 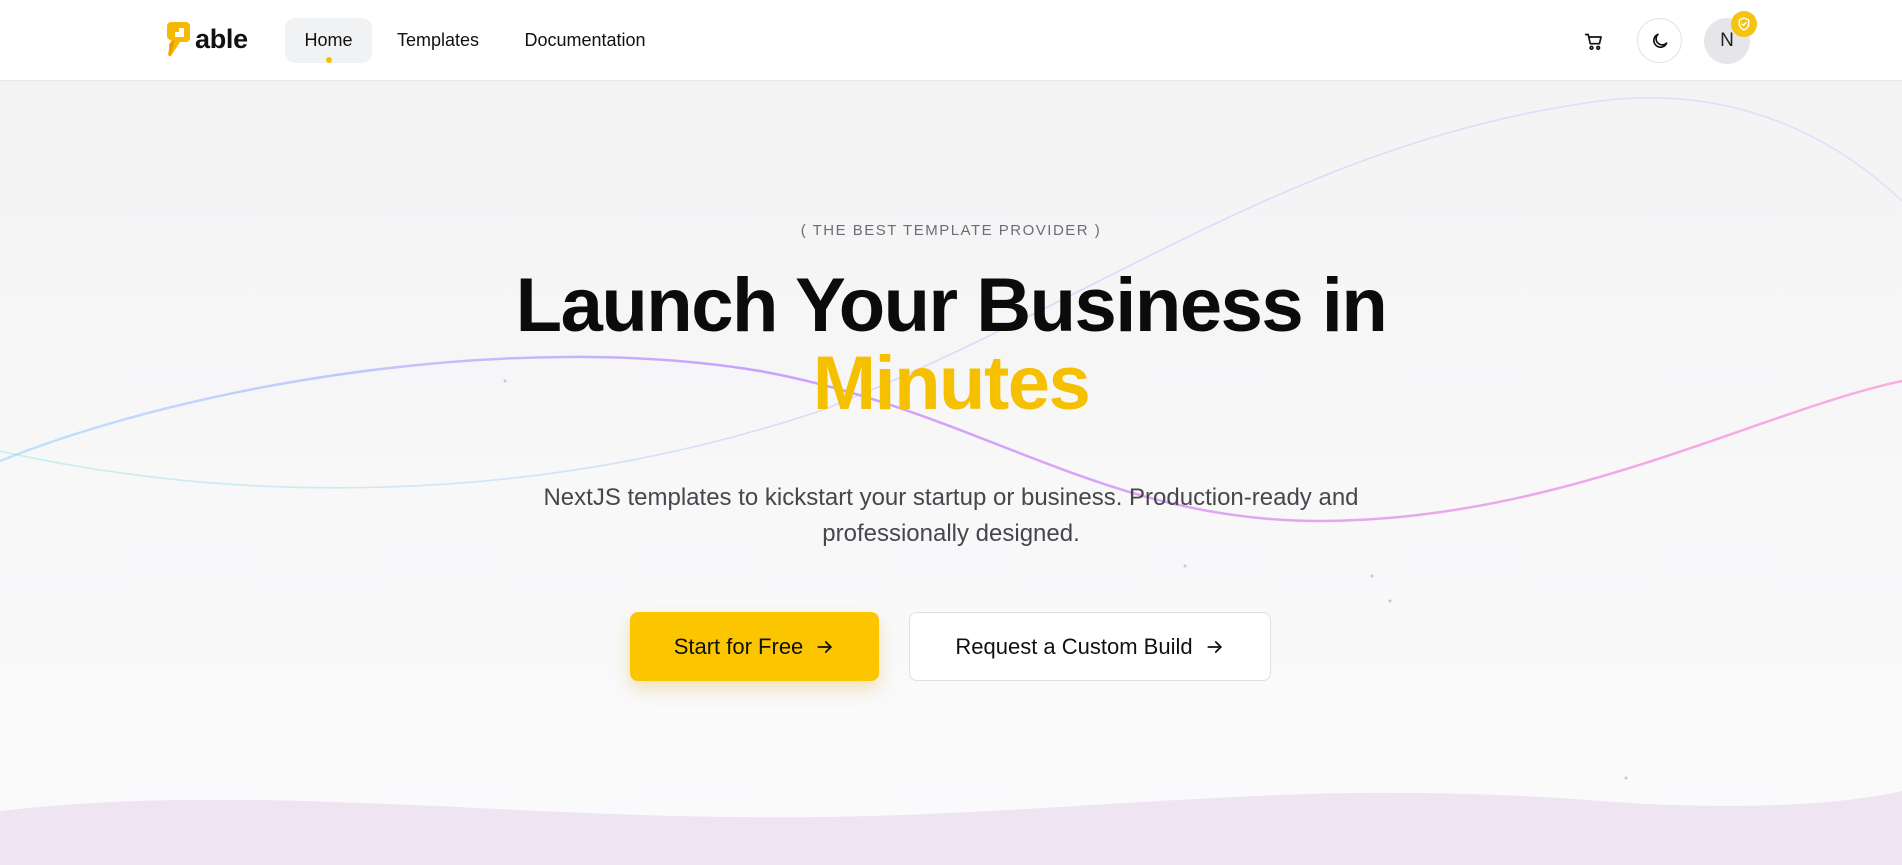 What do you see at coordinates (951, 40) in the screenshot?
I see `top-navbar: able Home Templates Documentation N` at bounding box center [951, 40].